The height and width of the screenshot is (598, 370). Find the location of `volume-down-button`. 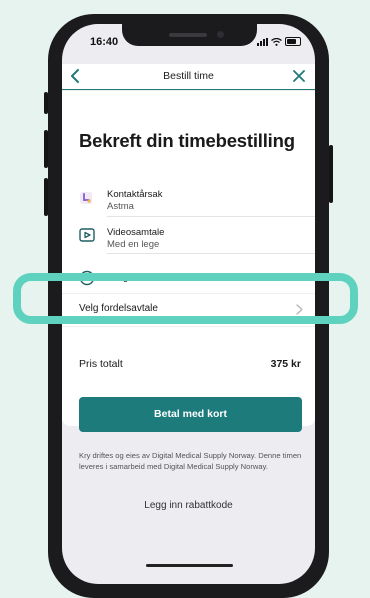

volume-down-button is located at coordinates (46, 197).